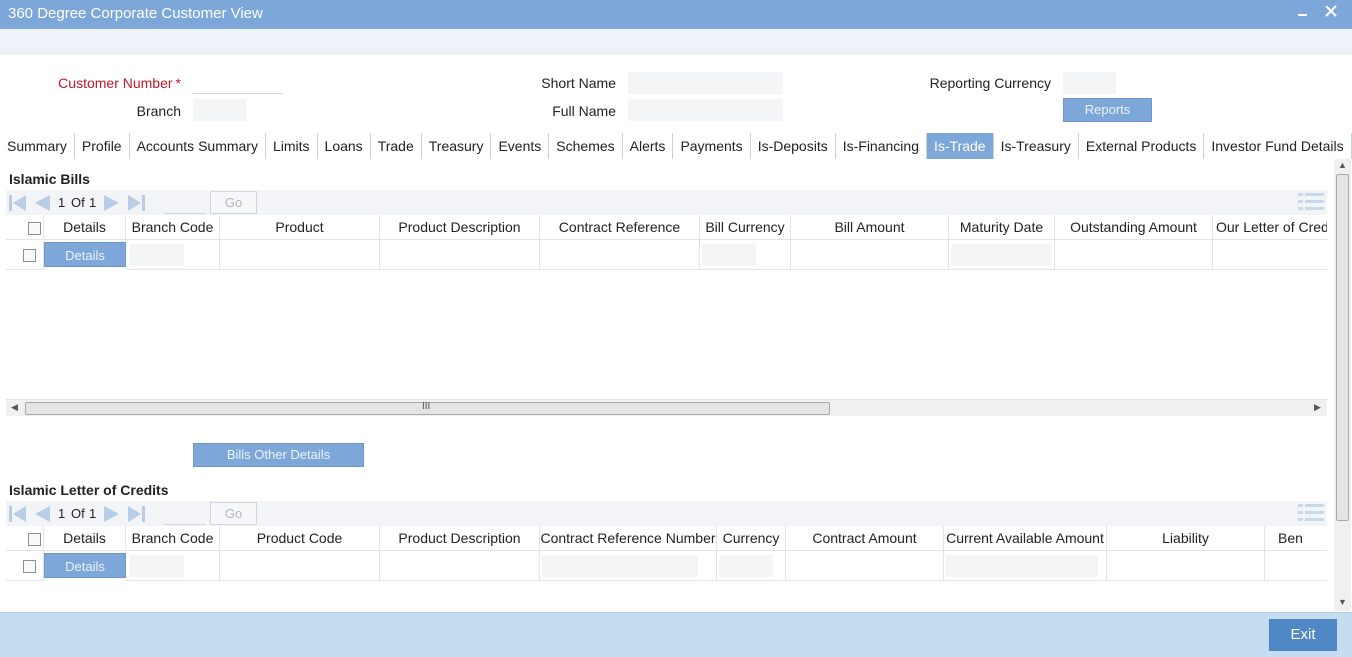  I want to click on tab-treasury: Treasury, so click(457, 146).